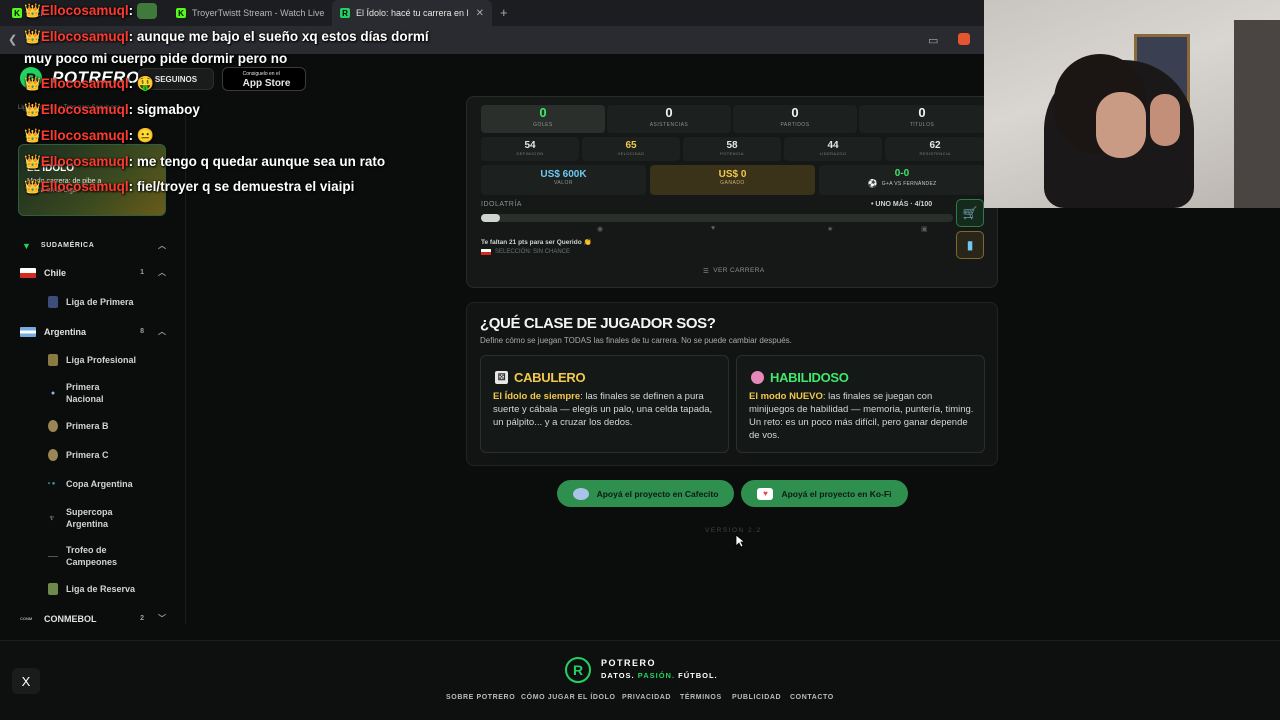  I want to click on sidebar-country-argentina: Argentina 8 ︿, so click(93, 331).